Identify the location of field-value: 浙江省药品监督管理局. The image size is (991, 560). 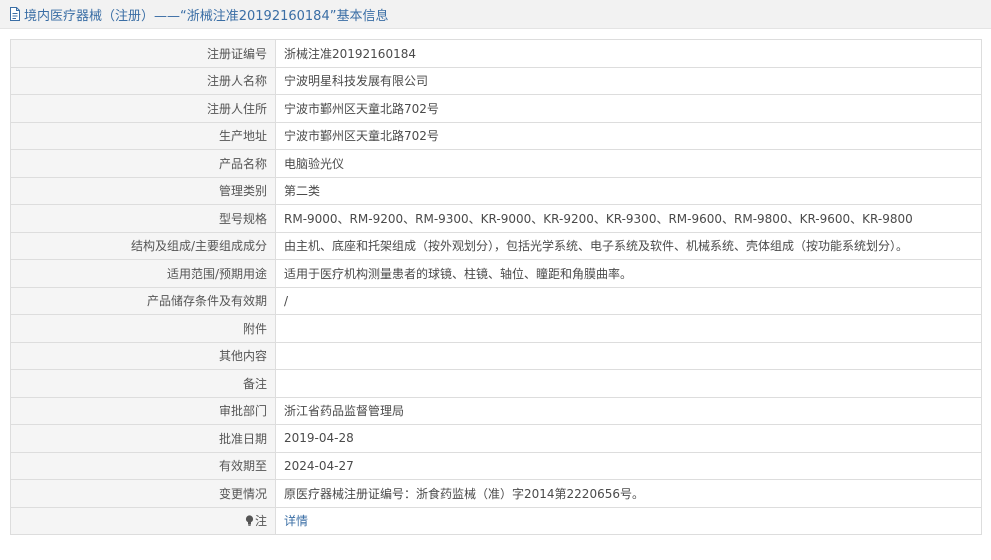
(628, 410).